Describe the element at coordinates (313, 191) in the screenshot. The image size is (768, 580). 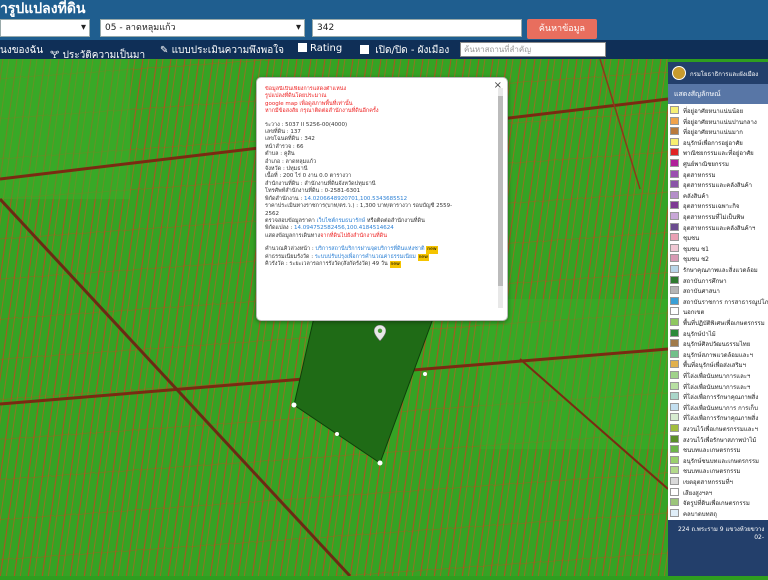
I see `office-phone: โทรศัพท์สำนักงานที่ดิน : 0-2581-6301` at that location.